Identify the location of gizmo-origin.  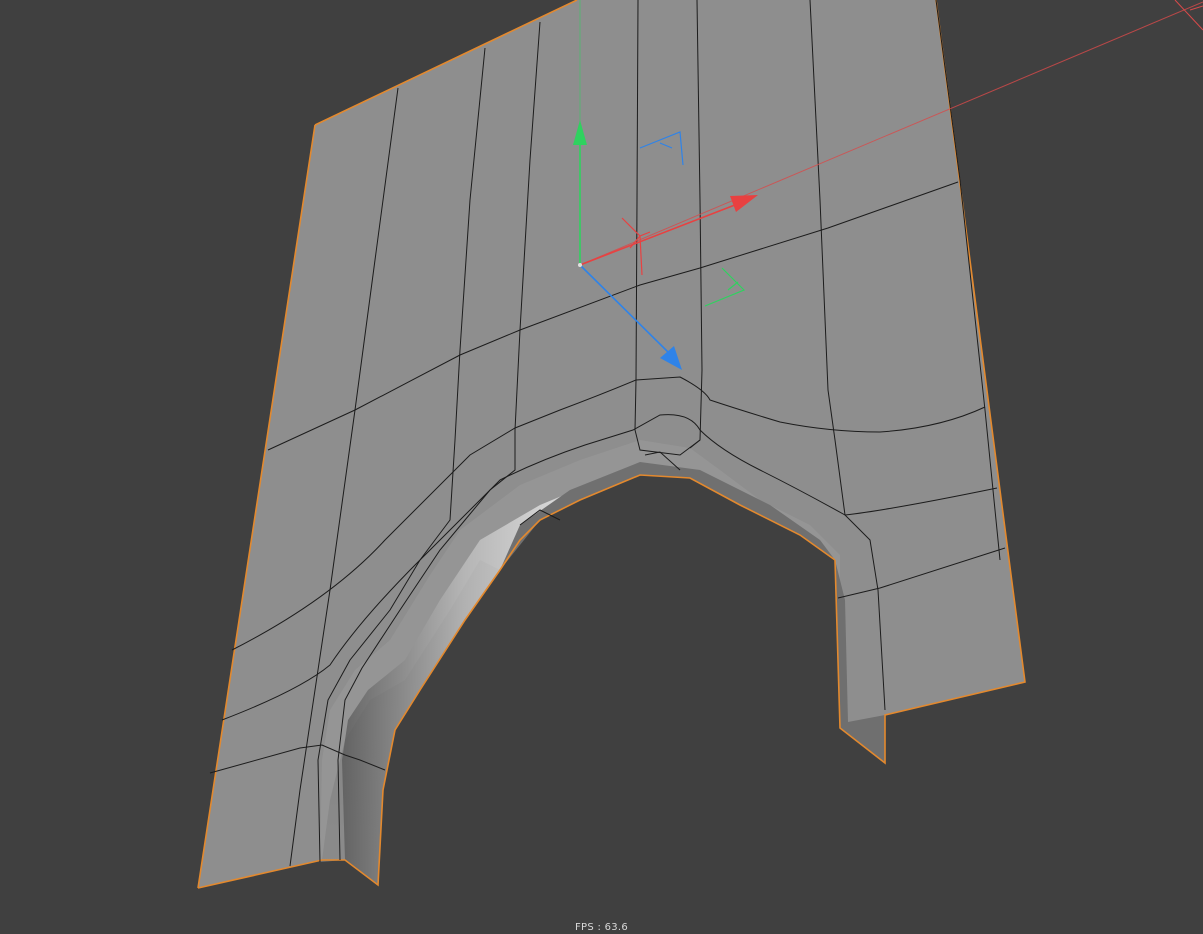
(580, 265).